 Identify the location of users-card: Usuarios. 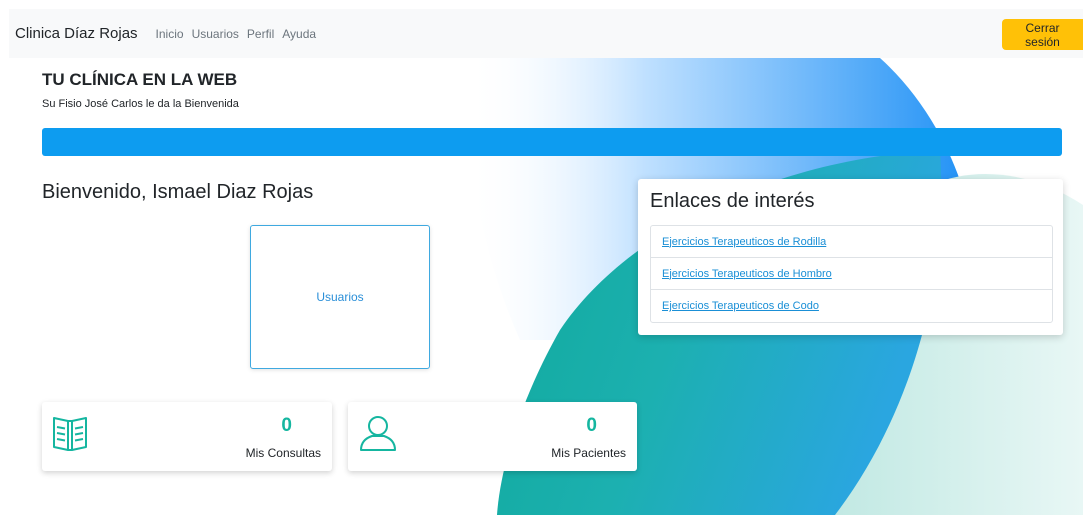
(340, 297).